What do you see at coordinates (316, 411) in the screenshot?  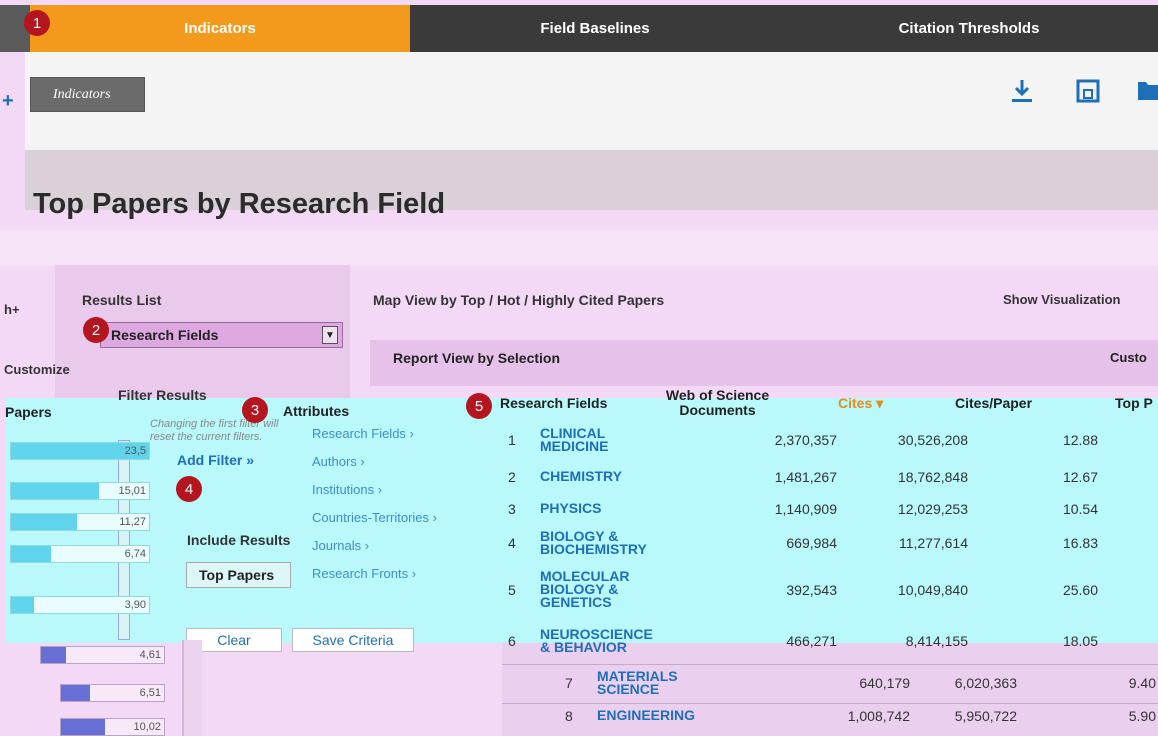 I see `attributes-title: Attributes` at bounding box center [316, 411].